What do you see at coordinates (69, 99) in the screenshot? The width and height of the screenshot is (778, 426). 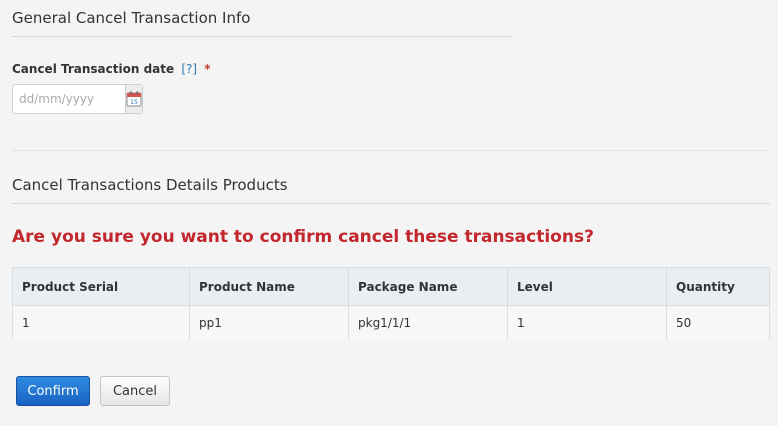 I see `cancel-date-input` at bounding box center [69, 99].